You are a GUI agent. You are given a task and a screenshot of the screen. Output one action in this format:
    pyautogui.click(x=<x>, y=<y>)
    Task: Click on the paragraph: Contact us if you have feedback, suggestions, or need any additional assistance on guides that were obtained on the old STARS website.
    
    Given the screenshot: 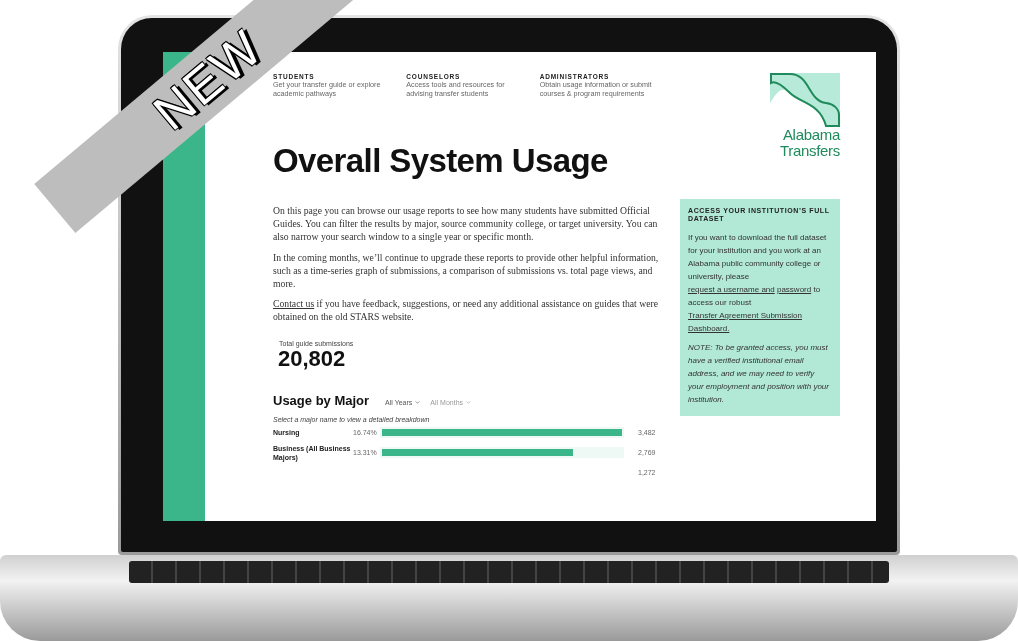 What is the action you would take?
    pyautogui.click(x=466, y=310)
    